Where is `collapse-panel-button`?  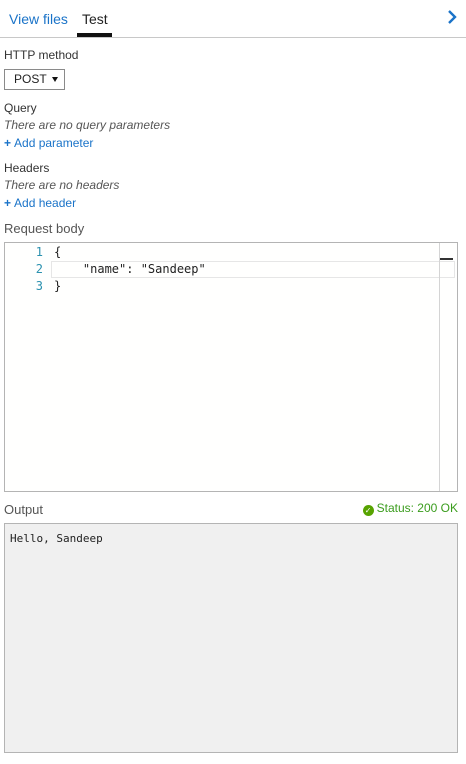
collapse-panel-button is located at coordinates (453, 17).